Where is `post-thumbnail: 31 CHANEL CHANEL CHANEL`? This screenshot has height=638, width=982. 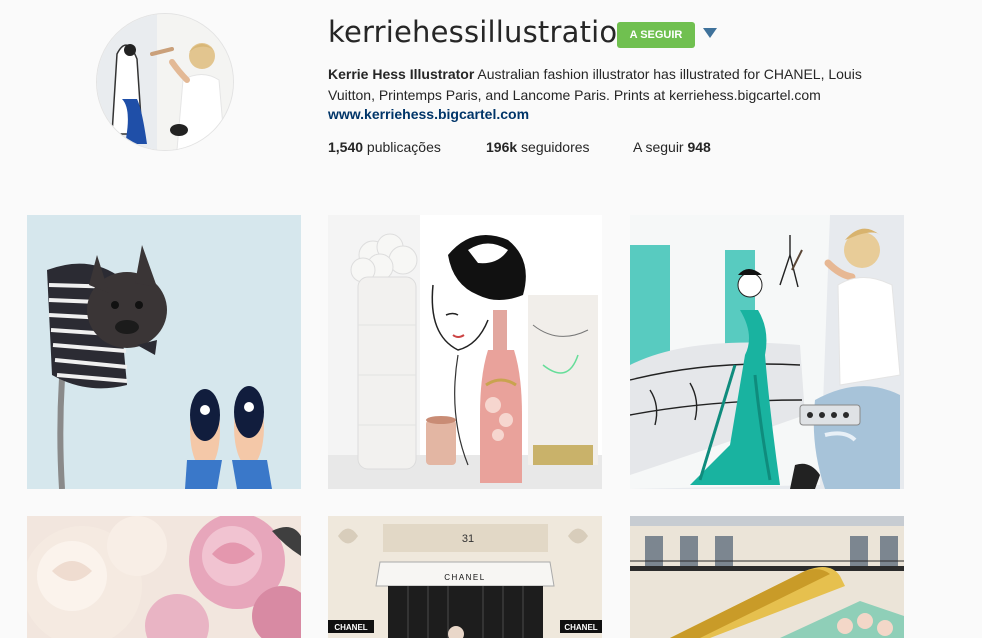 post-thumbnail: 31 CHANEL CHANEL CHANEL is located at coordinates (465, 577).